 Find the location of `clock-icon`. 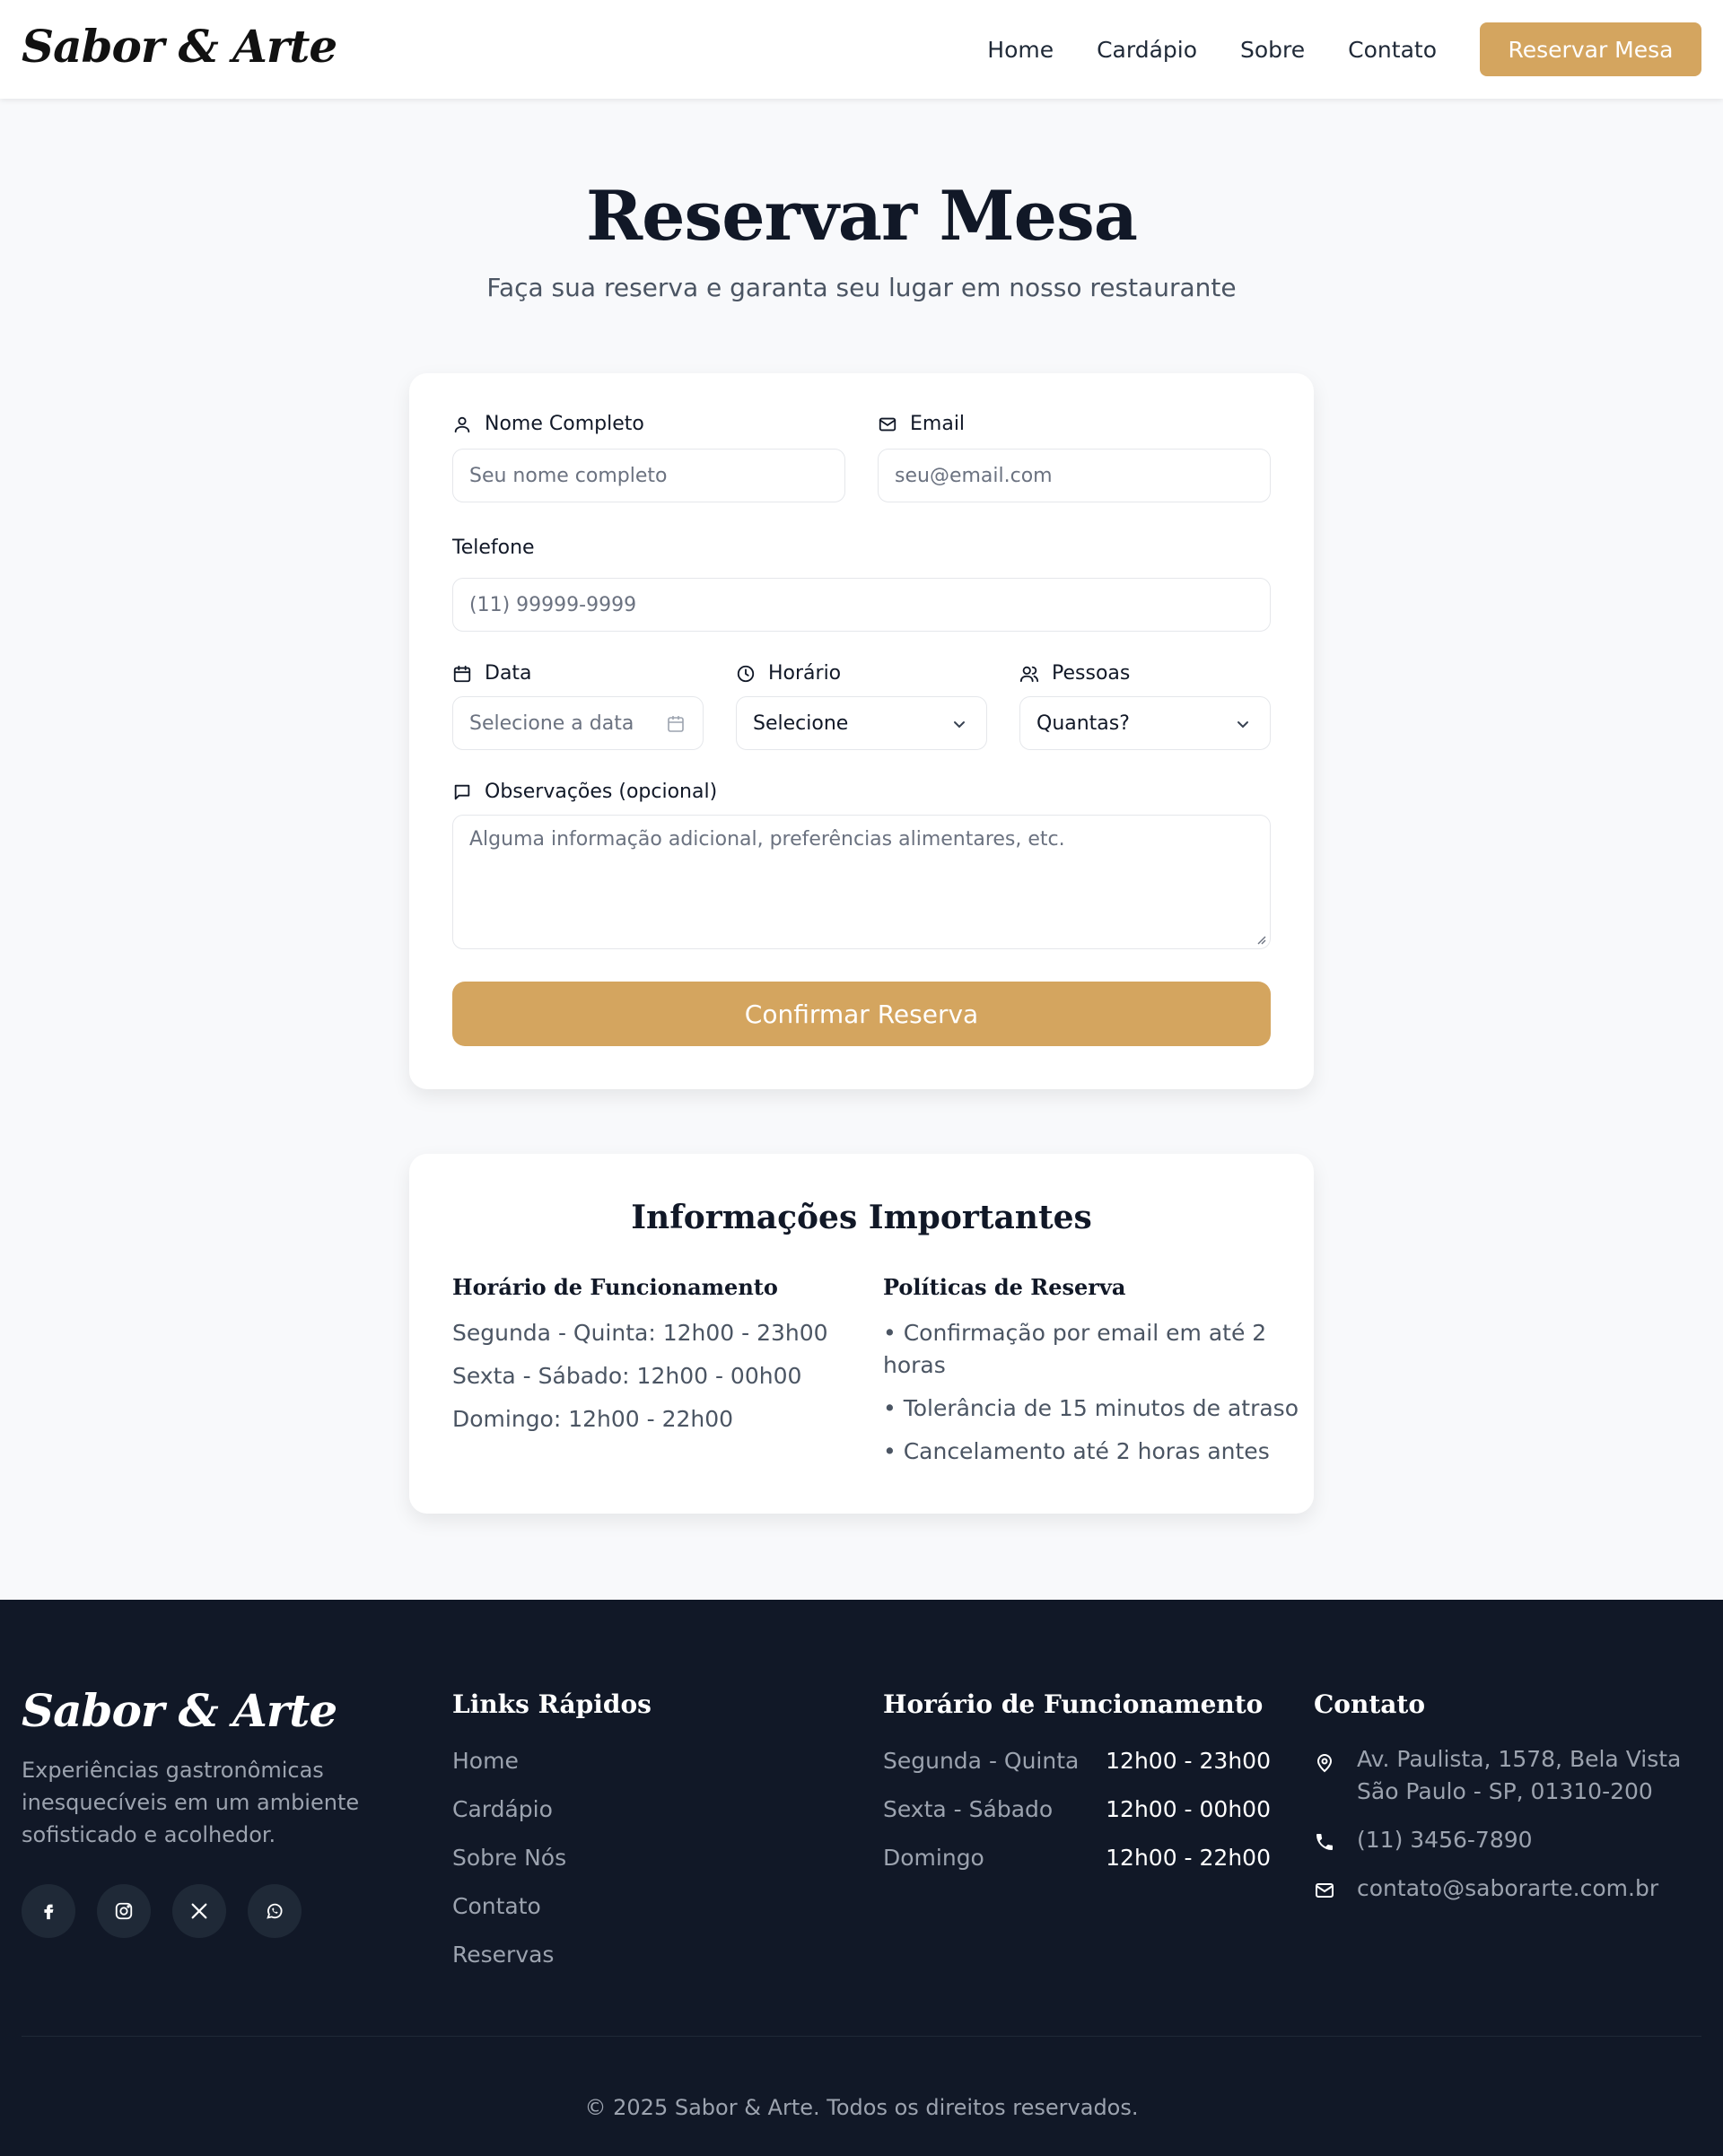

clock-icon is located at coordinates (746, 673).